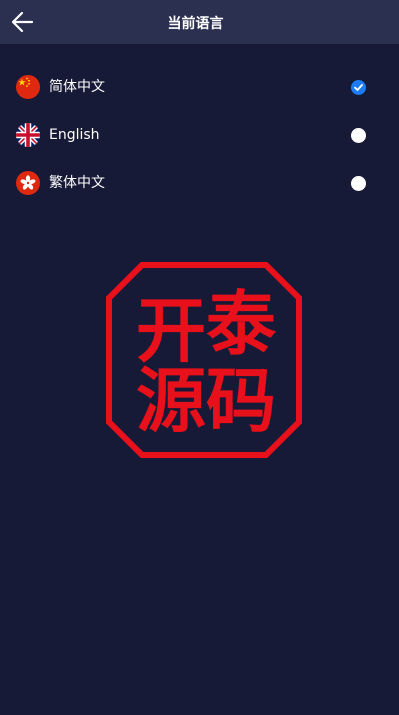 This screenshot has width=399, height=715. I want to click on language-option-english: English, so click(199, 135).